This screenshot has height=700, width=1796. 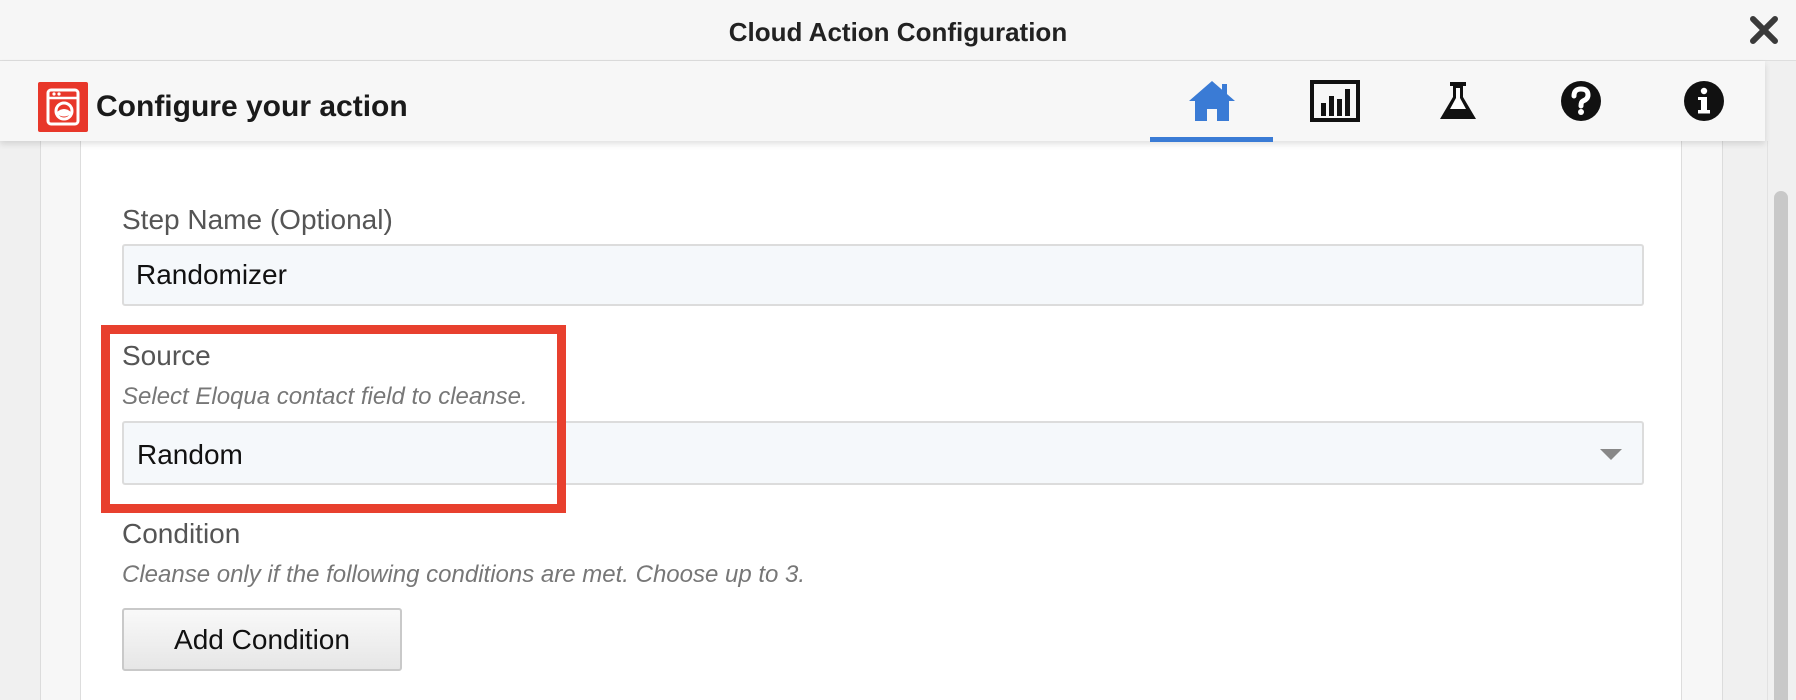 I want to click on source-selected-value: Random, so click(x=190, y=454).